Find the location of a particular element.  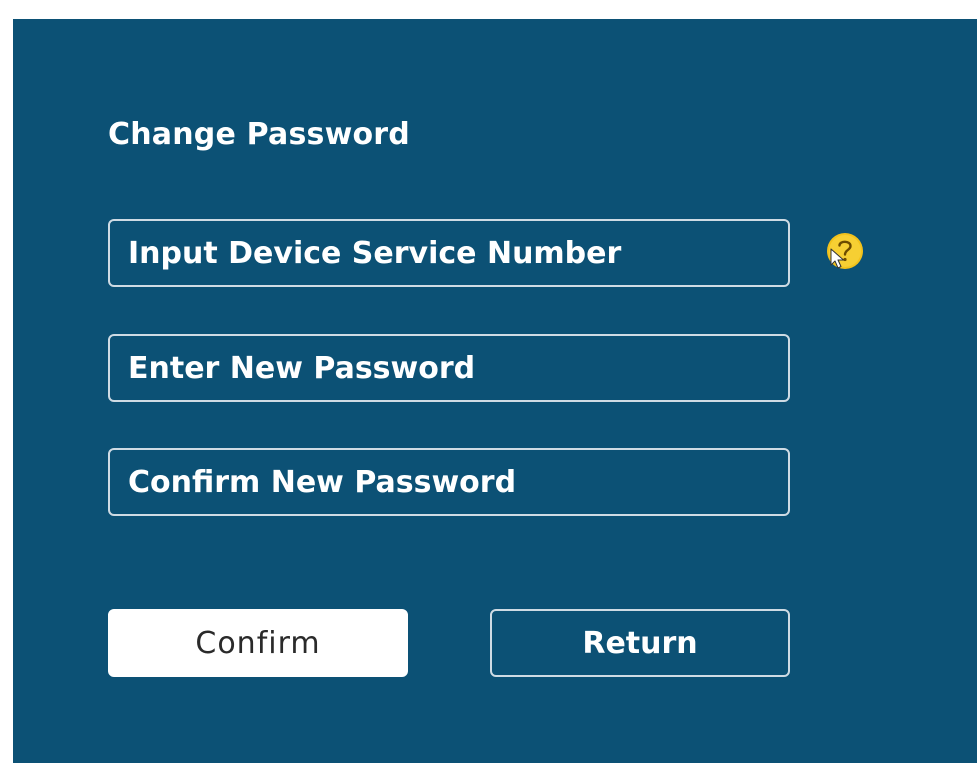

question-mark-icon is located at coordinates (845, 251).